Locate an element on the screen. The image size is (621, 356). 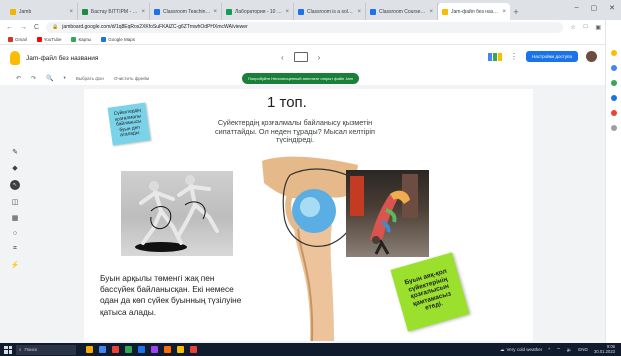
laser-icon: ⚡ is located at coordinates (15, 265).